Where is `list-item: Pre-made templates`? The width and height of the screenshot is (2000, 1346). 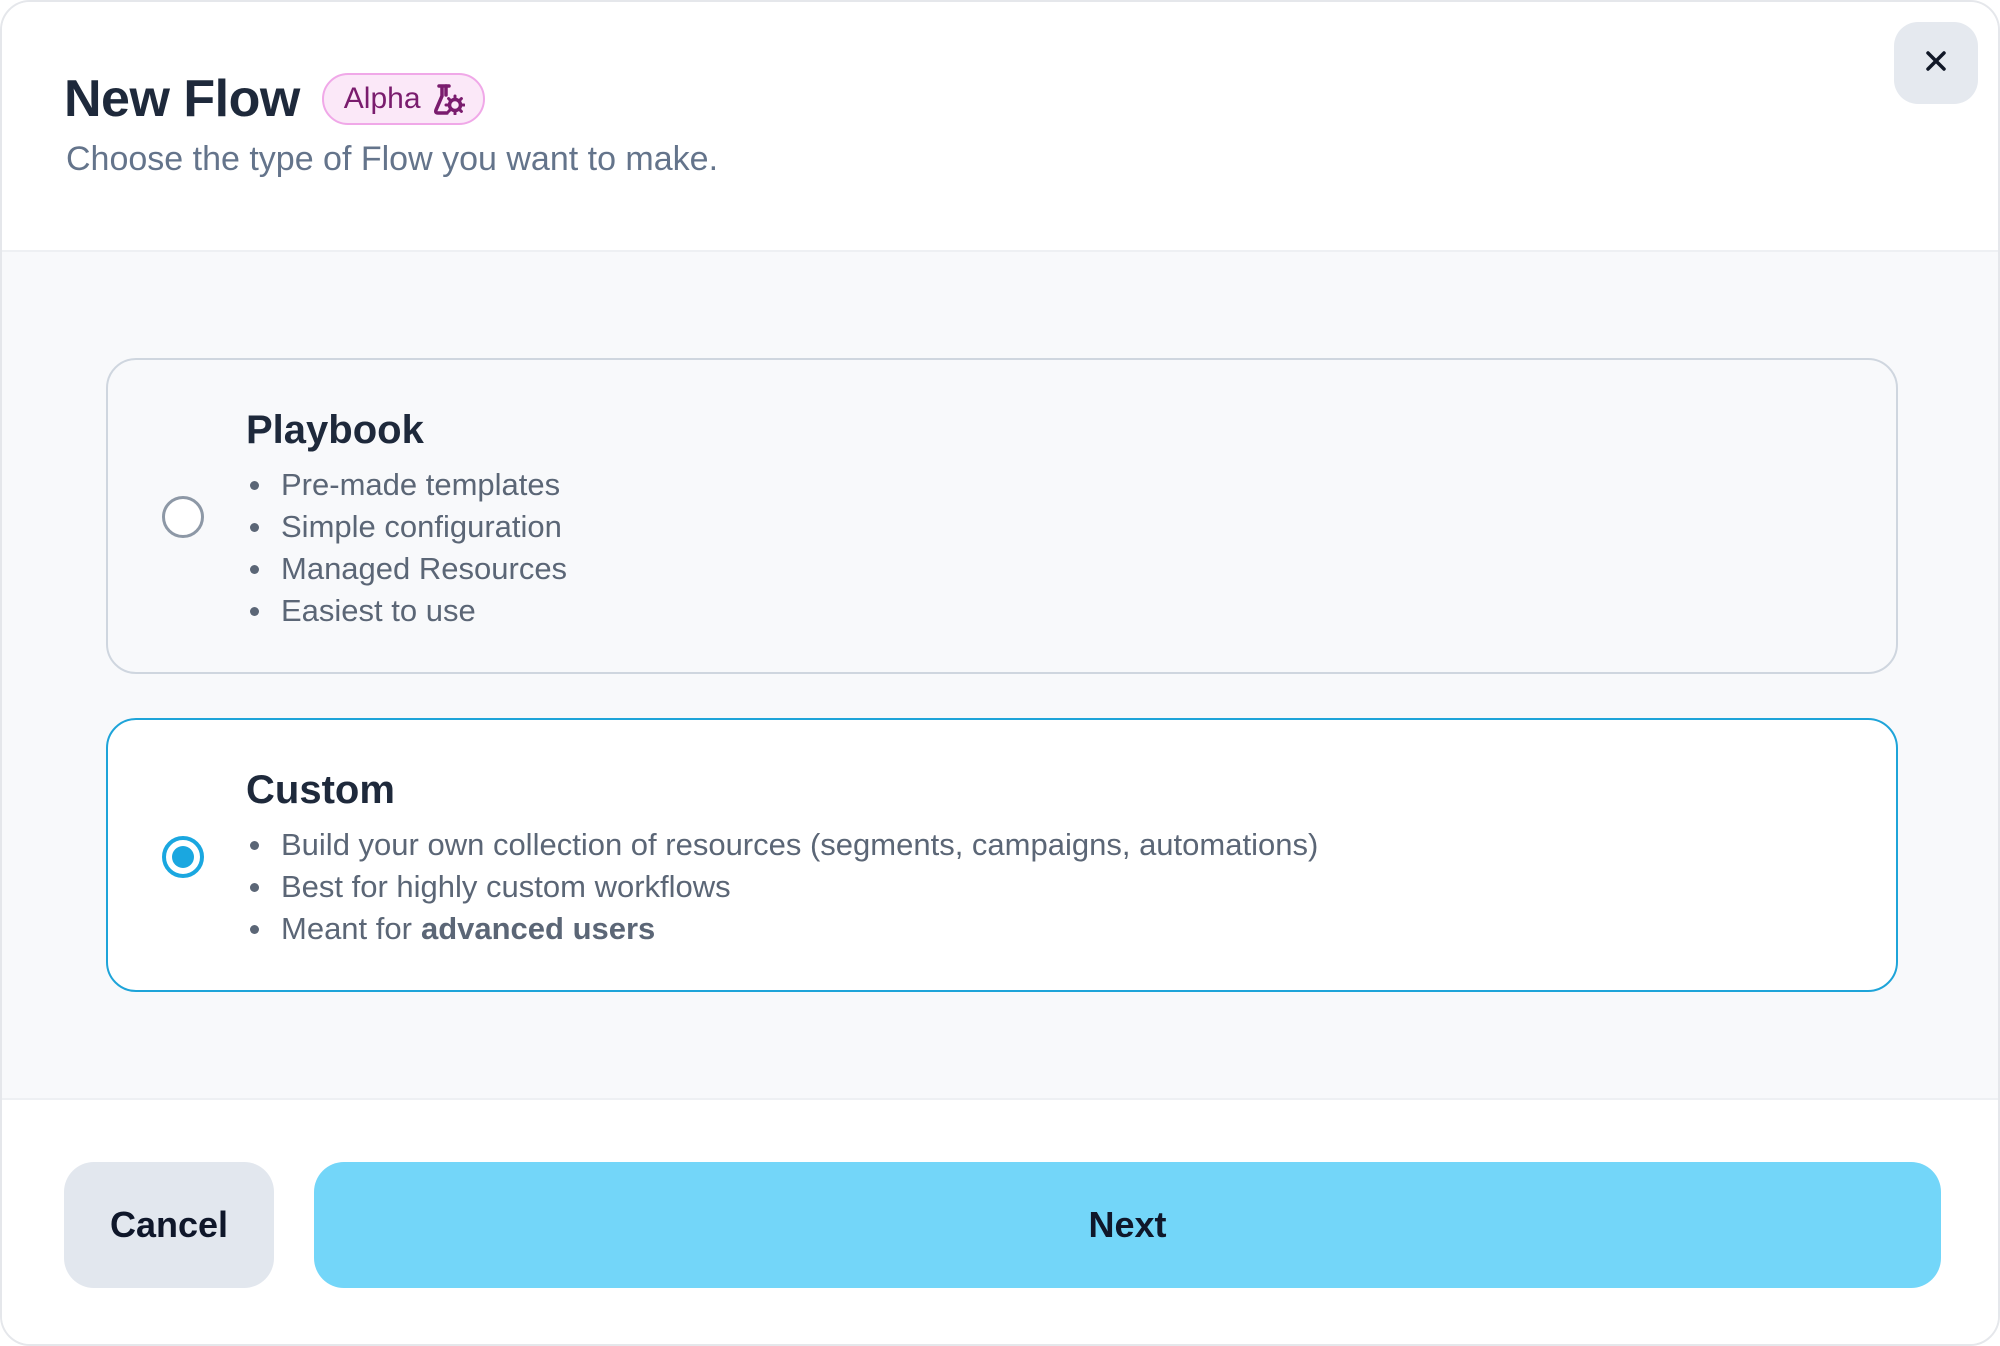 list-item: Pre-made templates is located at coordinates (406, 485).